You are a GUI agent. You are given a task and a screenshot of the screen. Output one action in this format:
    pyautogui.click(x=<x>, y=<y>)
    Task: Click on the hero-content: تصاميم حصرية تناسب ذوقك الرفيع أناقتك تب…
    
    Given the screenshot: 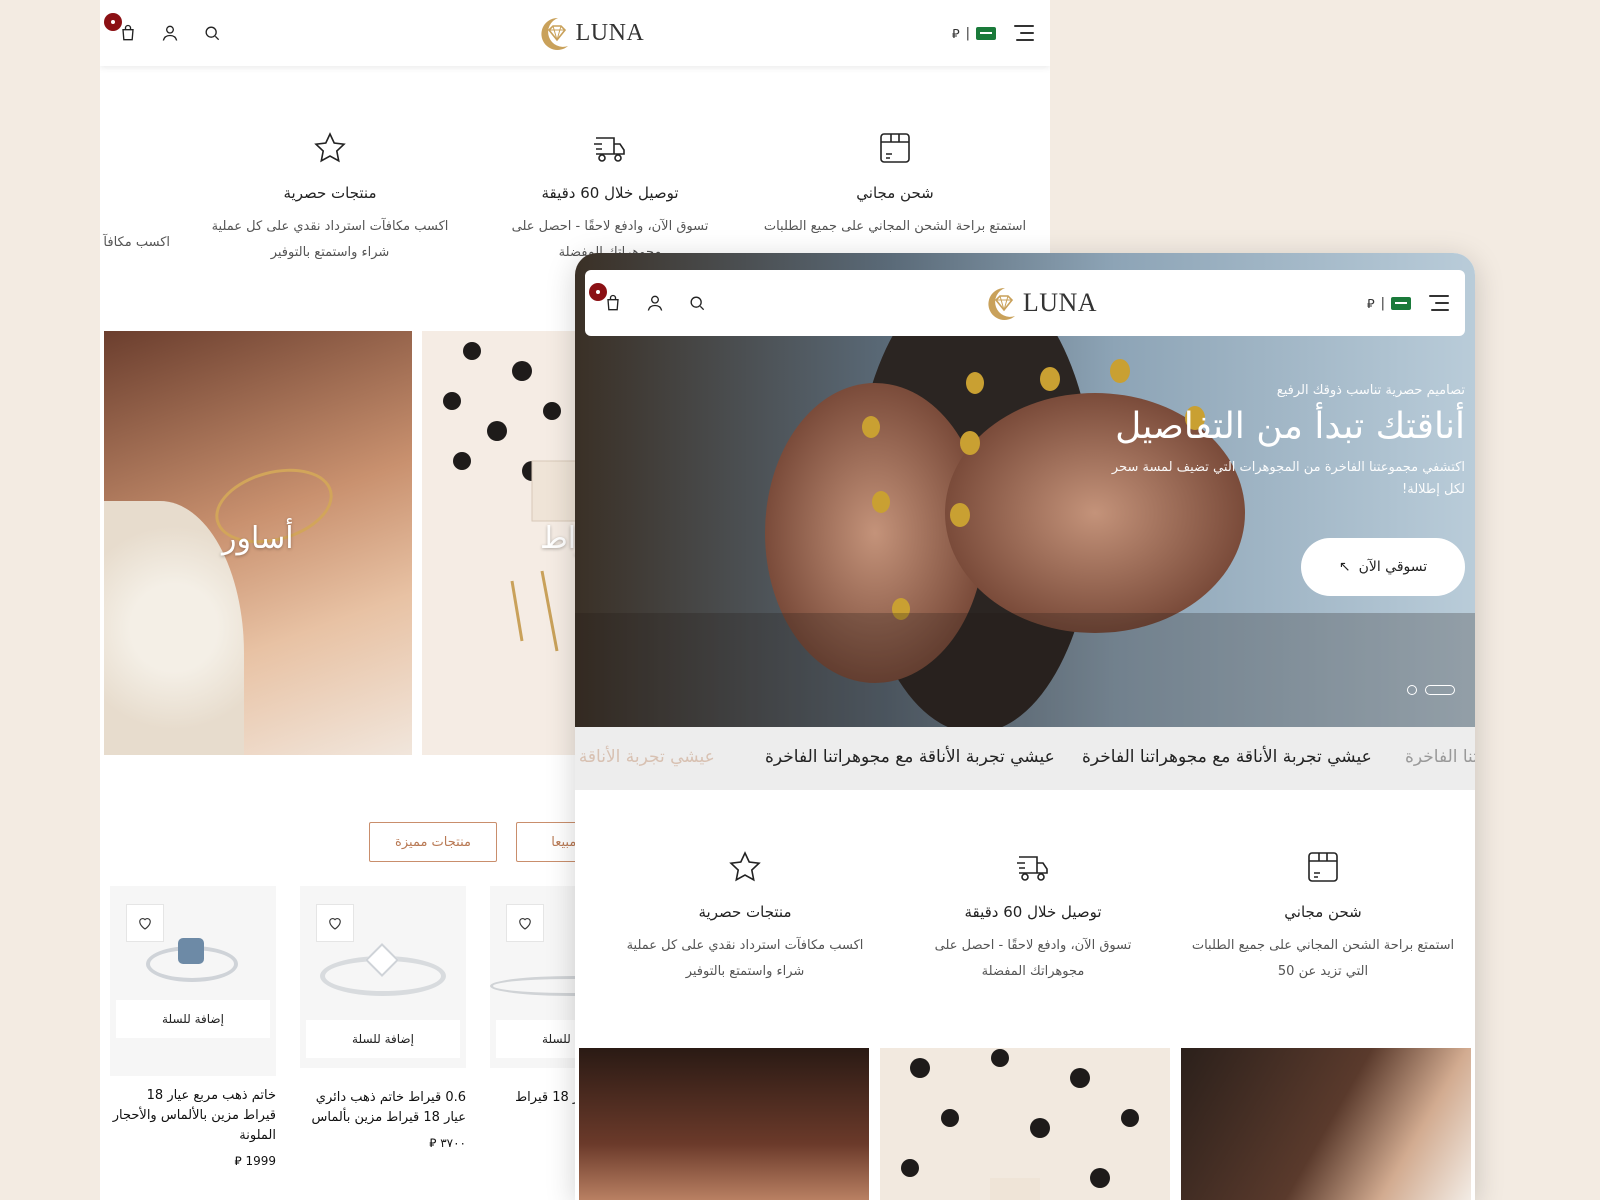 What is the action you would take?
    pyautogui.click(x=1285, y=442)
    